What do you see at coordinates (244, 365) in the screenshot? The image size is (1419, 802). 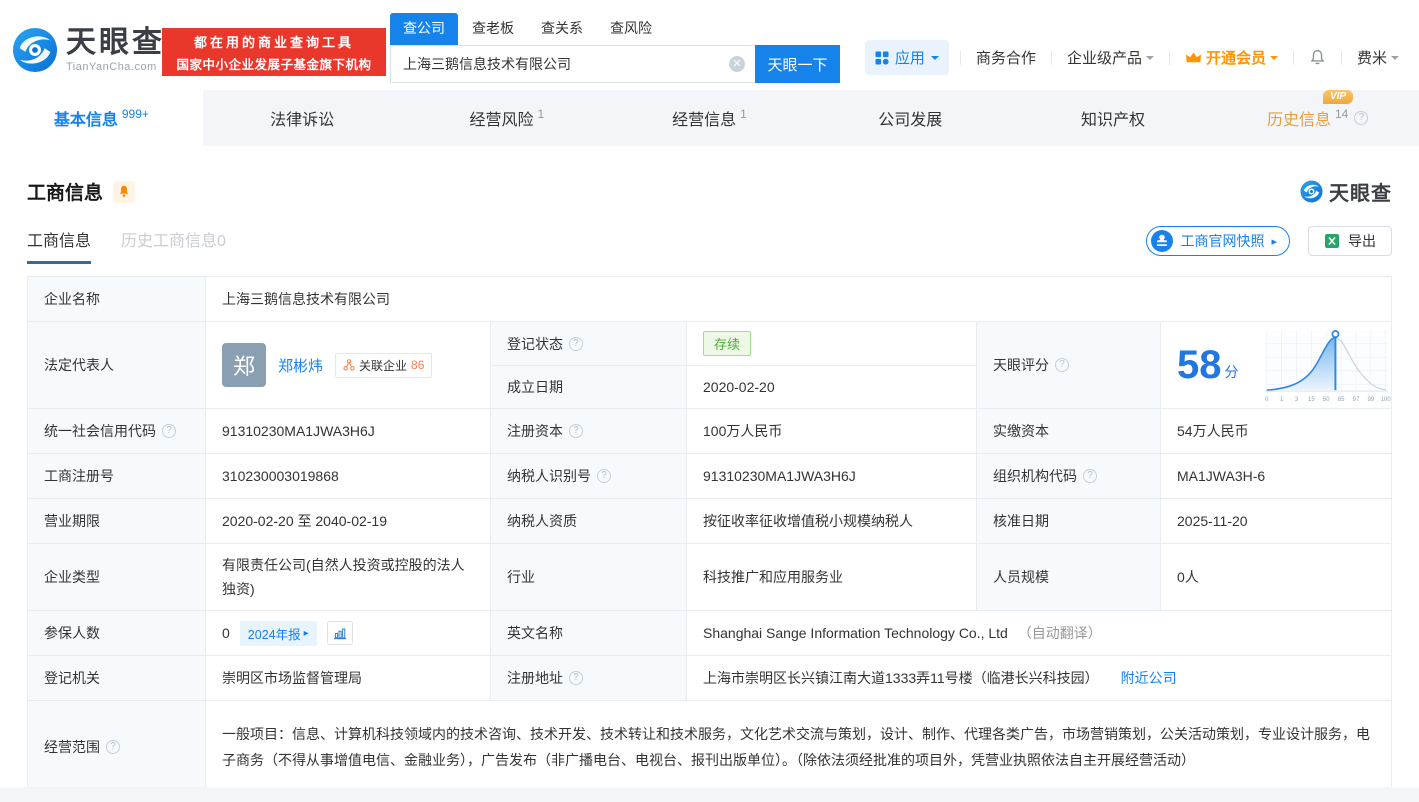 I see `legal-rep-avatar: 郑` at bounding box center [244, 365].